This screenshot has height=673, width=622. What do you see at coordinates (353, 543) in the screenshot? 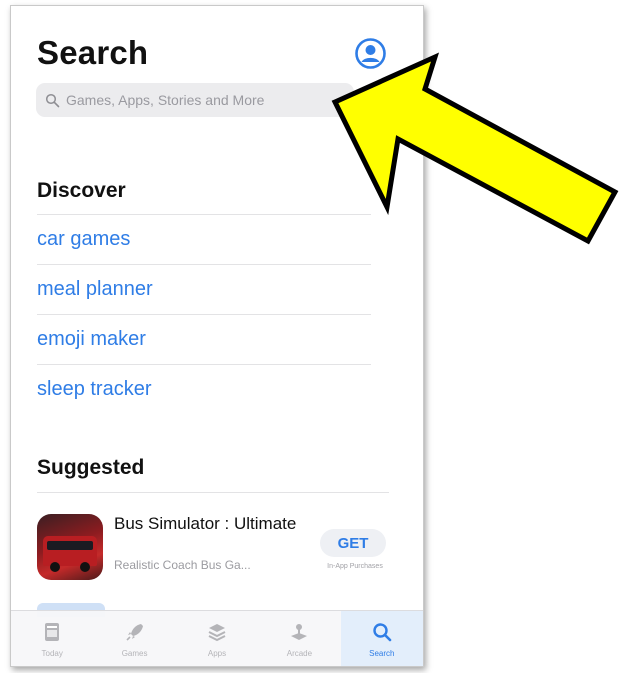
I see `get-button: GET` at bounding box center [353, 543].